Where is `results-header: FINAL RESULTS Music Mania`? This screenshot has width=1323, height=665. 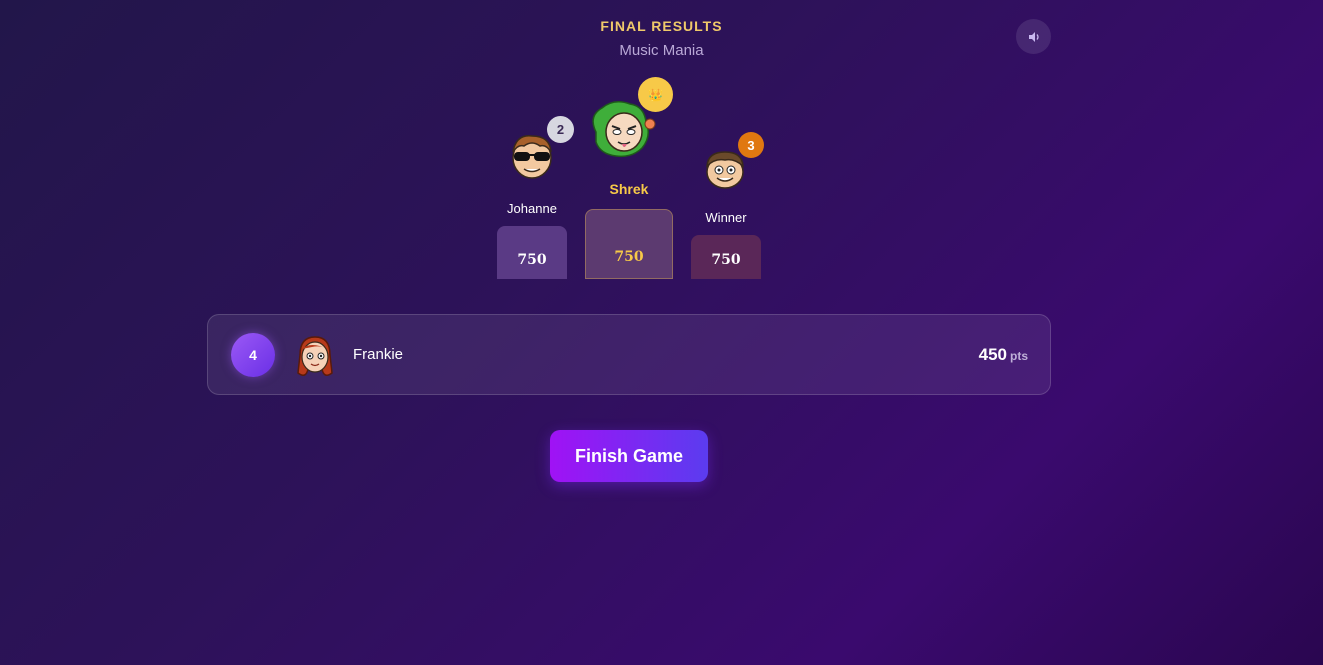 results-header: FINAL RESULTS Music Mania is located at coordinates (661, 38).